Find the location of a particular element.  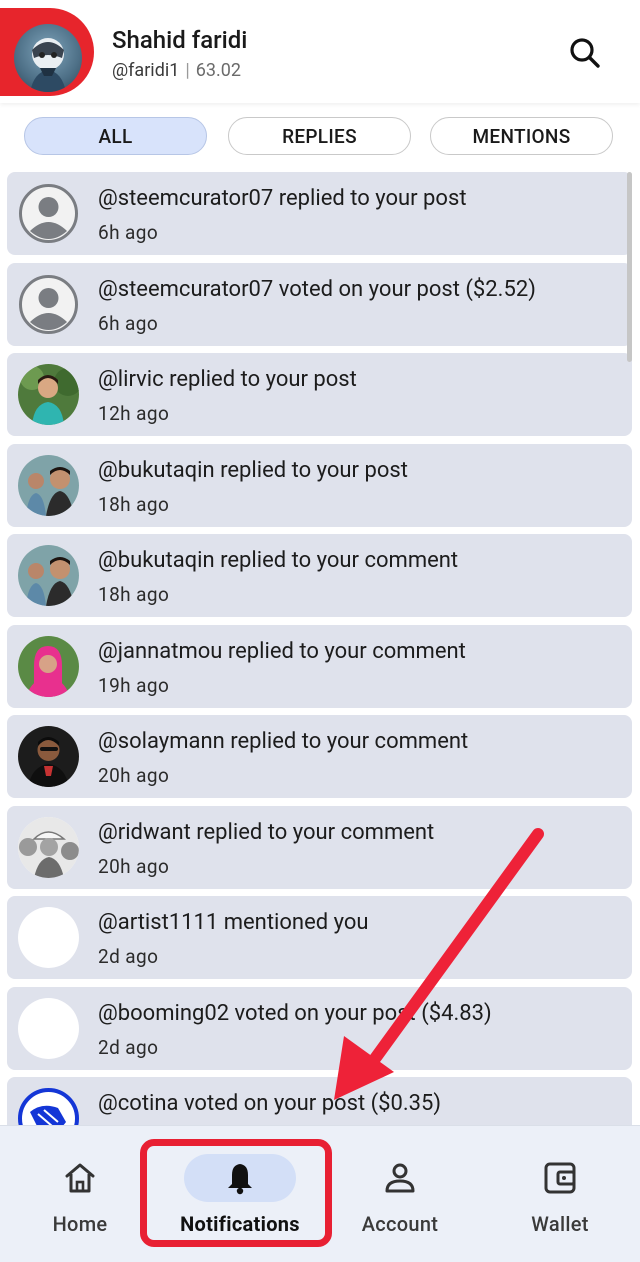

profile-avatar is located at coordinates (48, 58).